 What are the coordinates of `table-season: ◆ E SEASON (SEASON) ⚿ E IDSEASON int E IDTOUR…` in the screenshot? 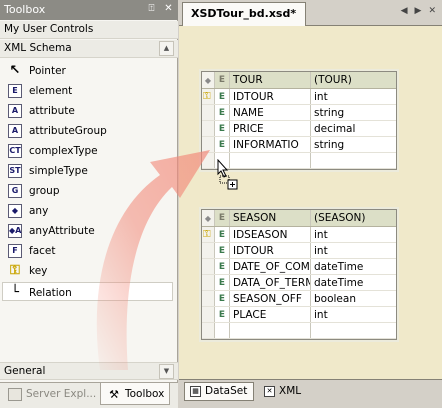 It's located at (299, 274).